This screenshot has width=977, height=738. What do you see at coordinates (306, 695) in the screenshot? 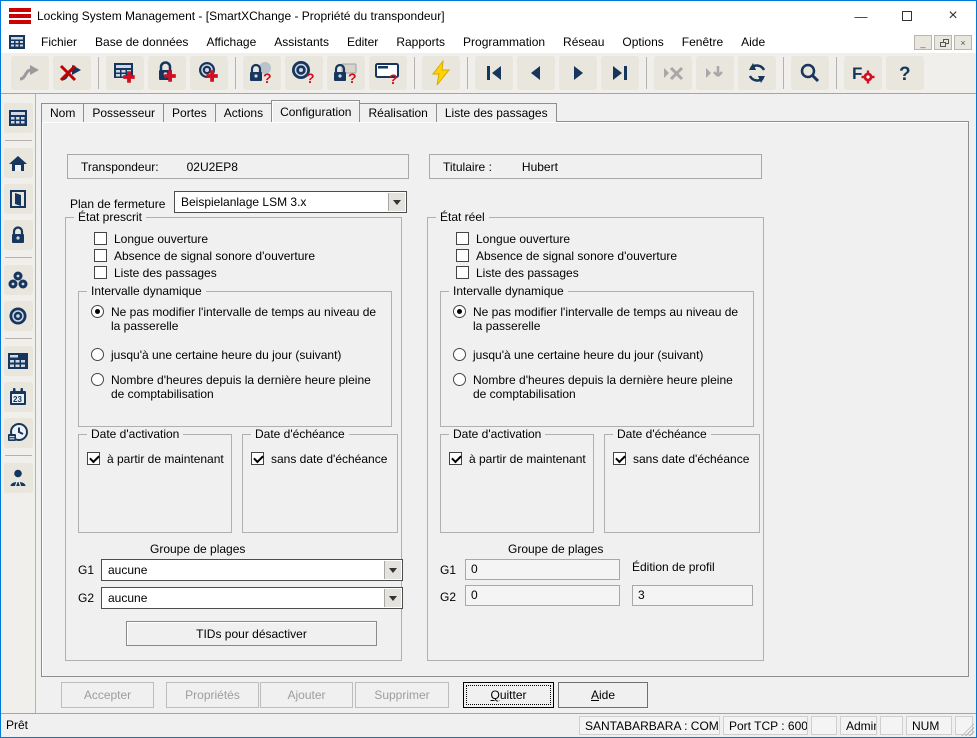
I see `add-button: Ajouter` at bounding box center [306, 695].